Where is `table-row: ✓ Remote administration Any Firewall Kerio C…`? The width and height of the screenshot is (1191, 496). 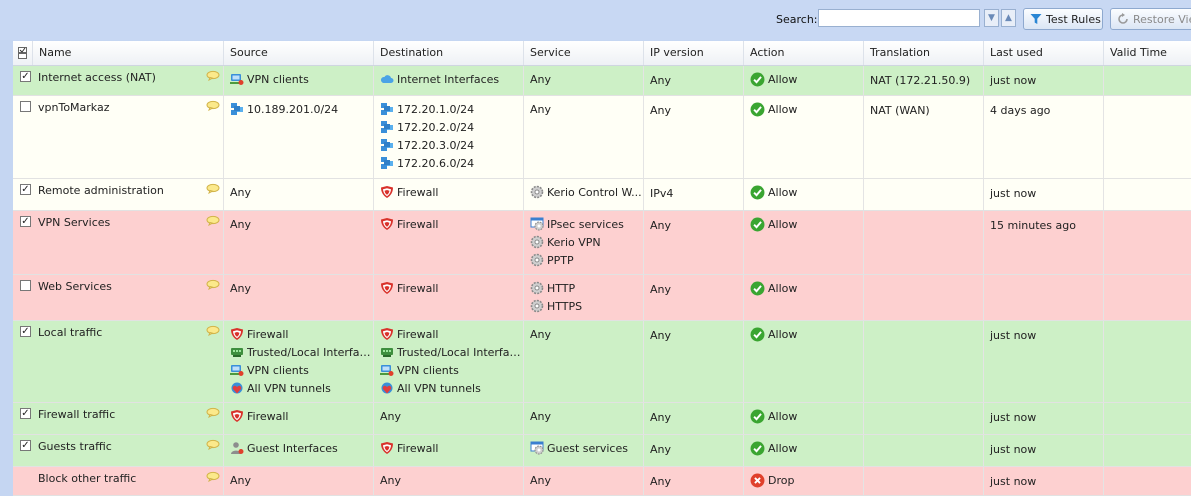 table-row: ✓ Remote administration Any Firewall Kerio C… is located at coordinates (602, 195).